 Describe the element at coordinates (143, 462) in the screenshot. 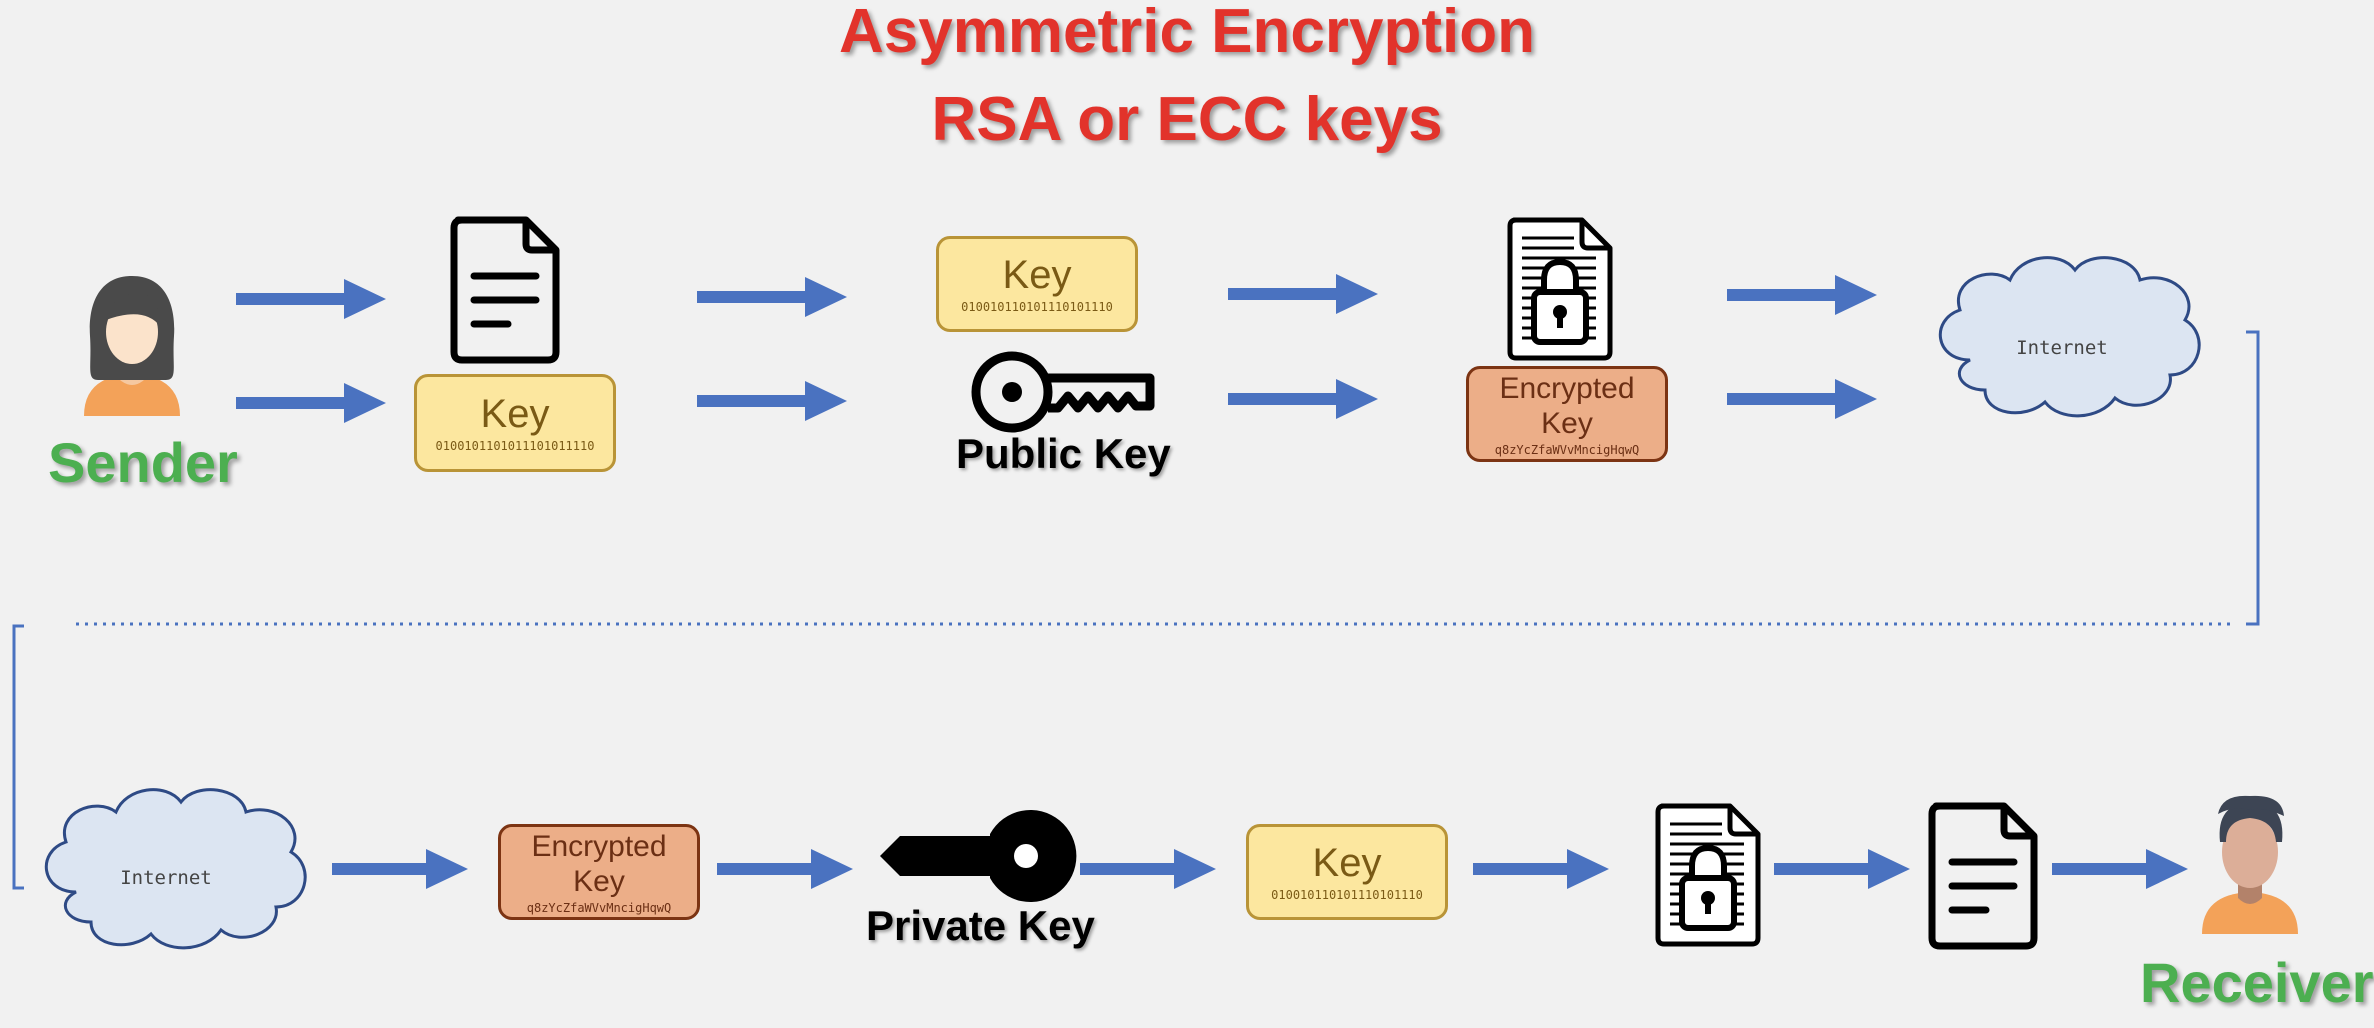

I see `sender-label: Sender` at that location.